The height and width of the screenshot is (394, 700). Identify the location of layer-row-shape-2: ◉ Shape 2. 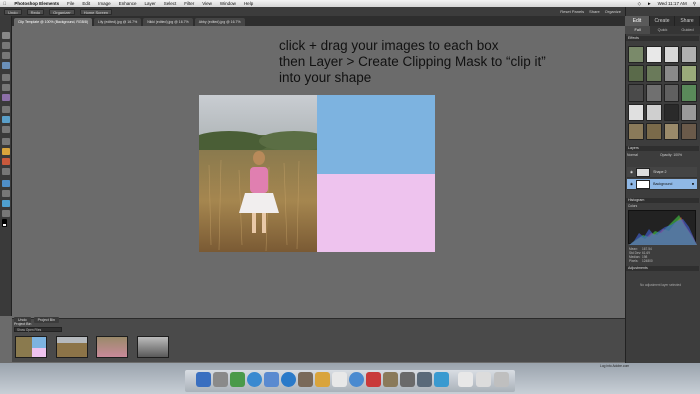
(662, 172).